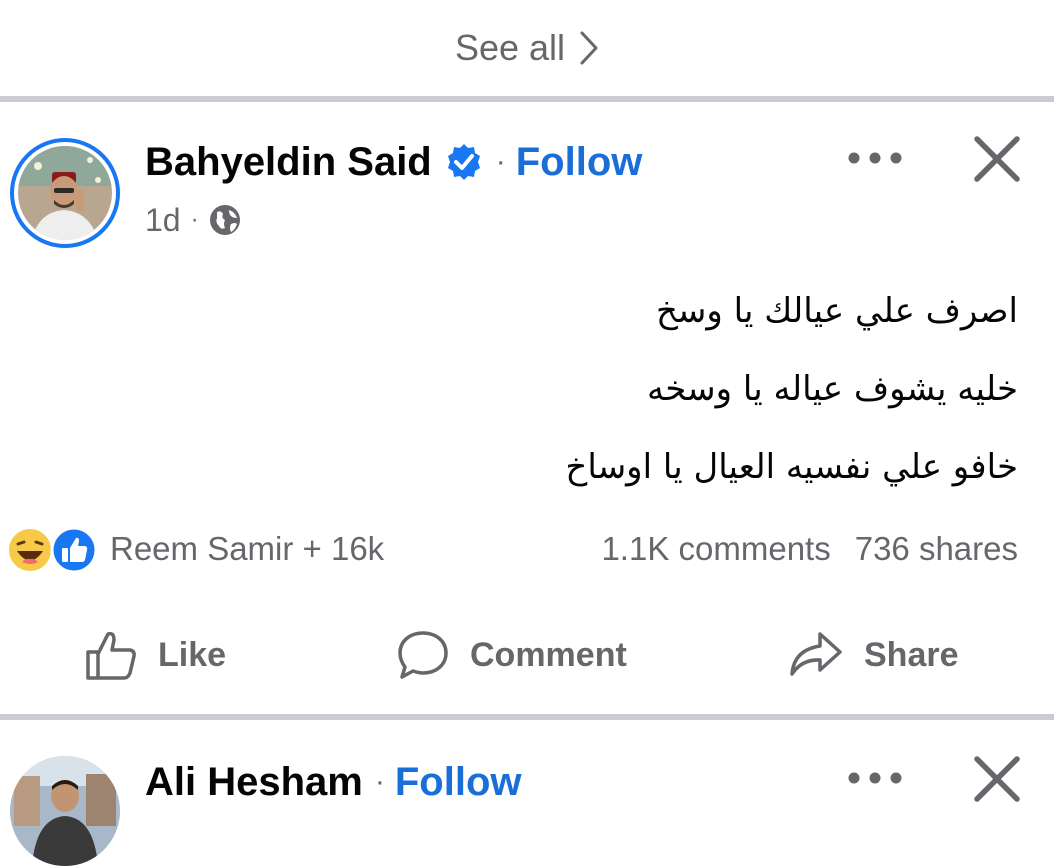  What do you see at coordinates (74, 550) in the screenshot?
I see `like-reaction-icon` at bounding box center [74, 550].